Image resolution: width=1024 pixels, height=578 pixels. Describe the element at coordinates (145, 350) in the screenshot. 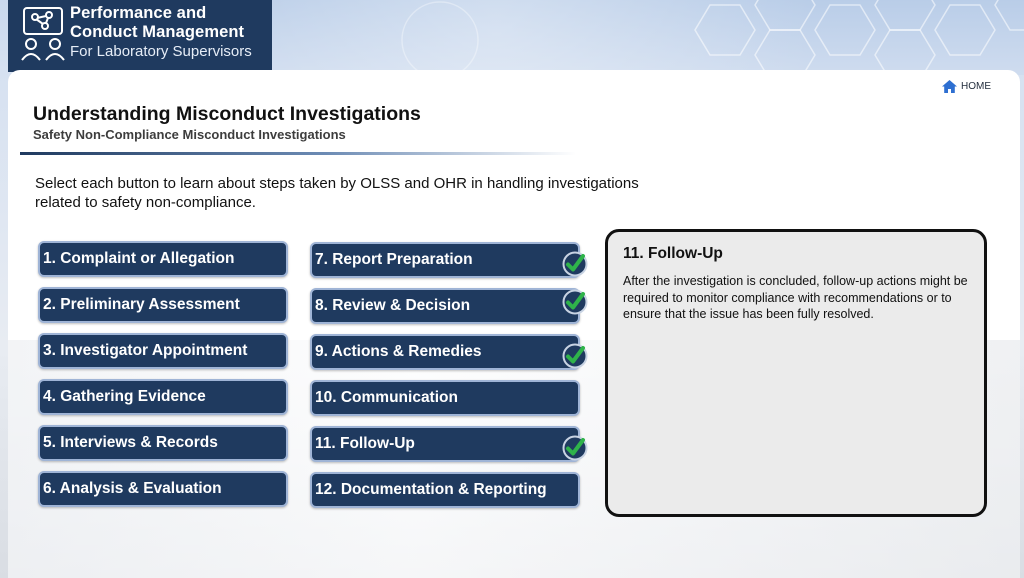

I see `step-label: 3. Investigator Appointment` at that location.